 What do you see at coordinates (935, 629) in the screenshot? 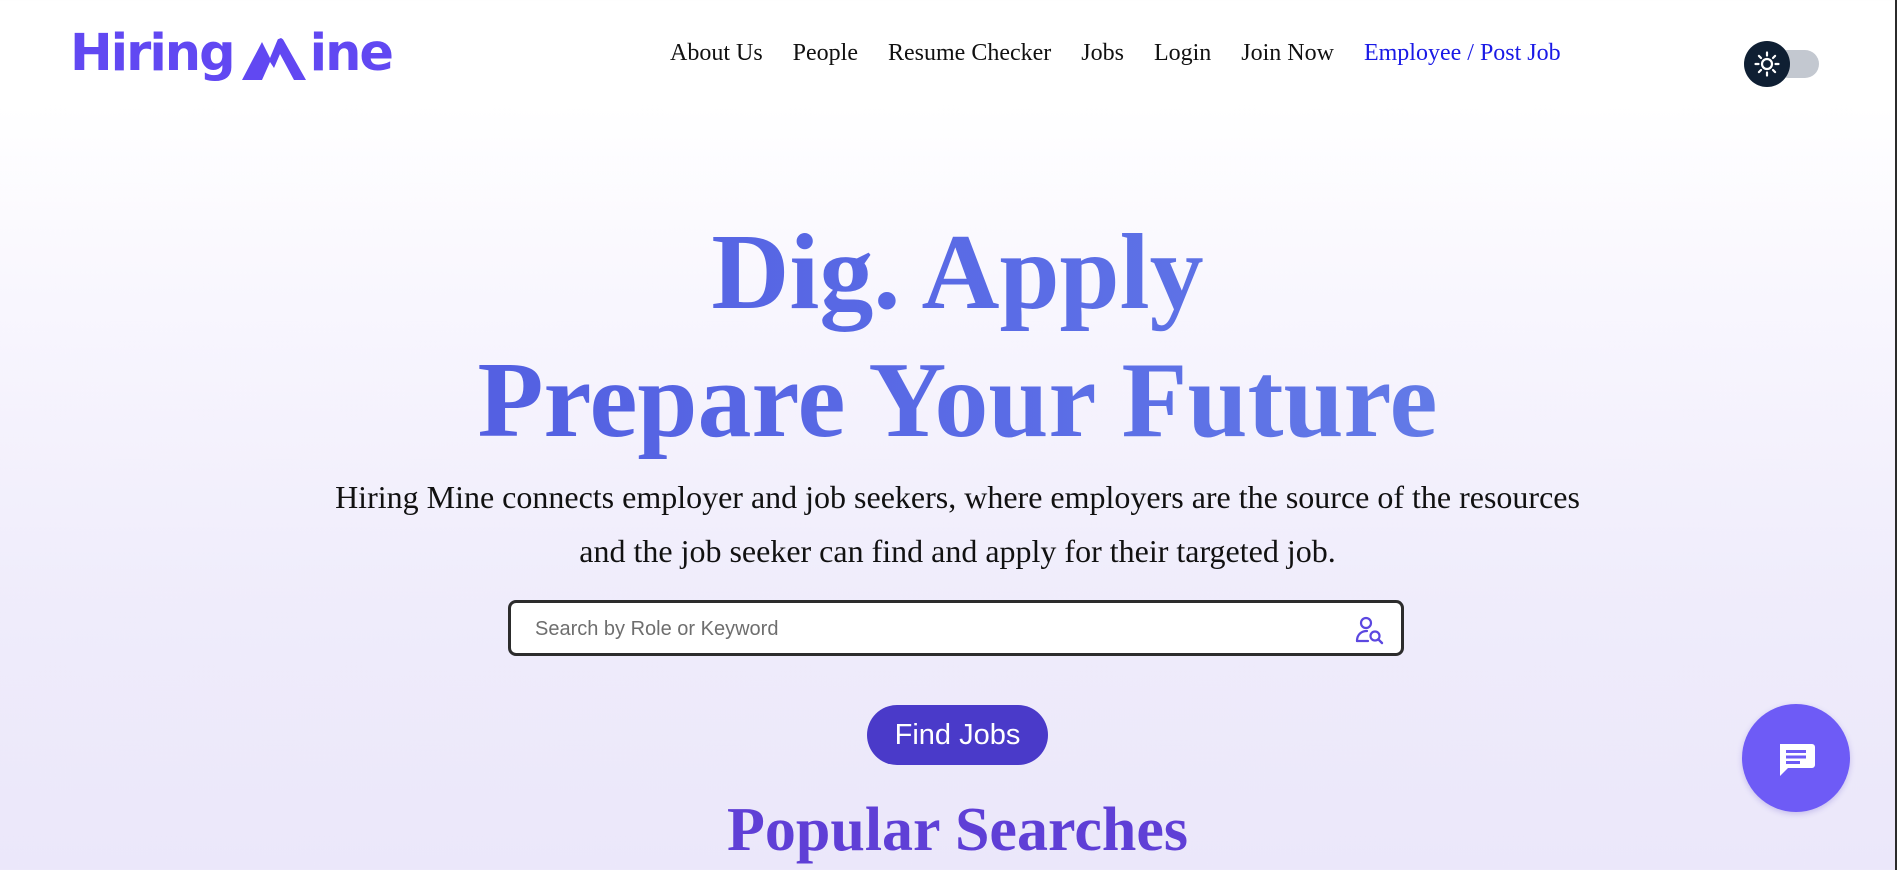
I see `search-input` at bounding box center [935, 629].